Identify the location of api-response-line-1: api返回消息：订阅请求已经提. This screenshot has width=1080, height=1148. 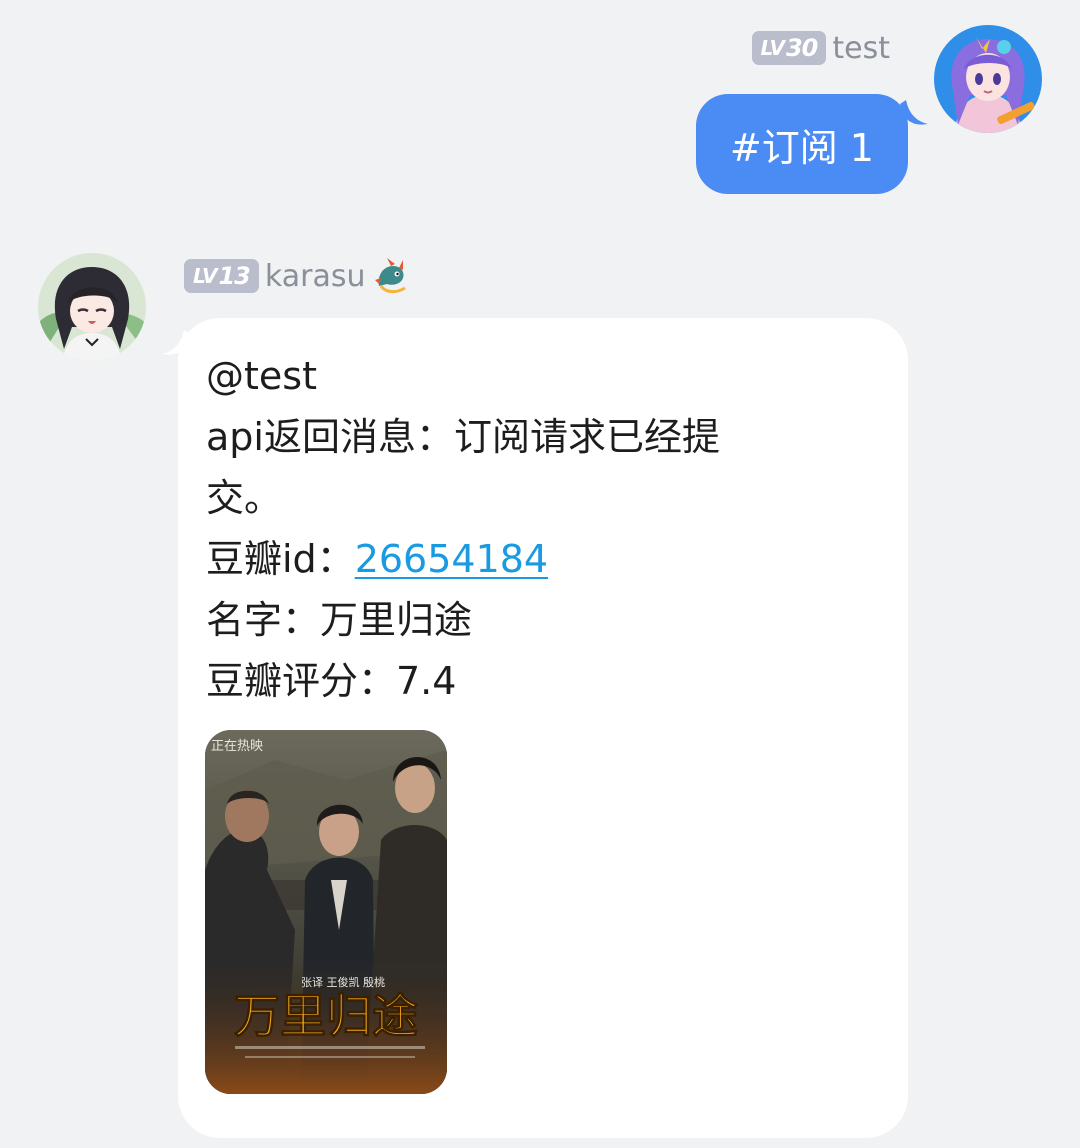
(463, 437).